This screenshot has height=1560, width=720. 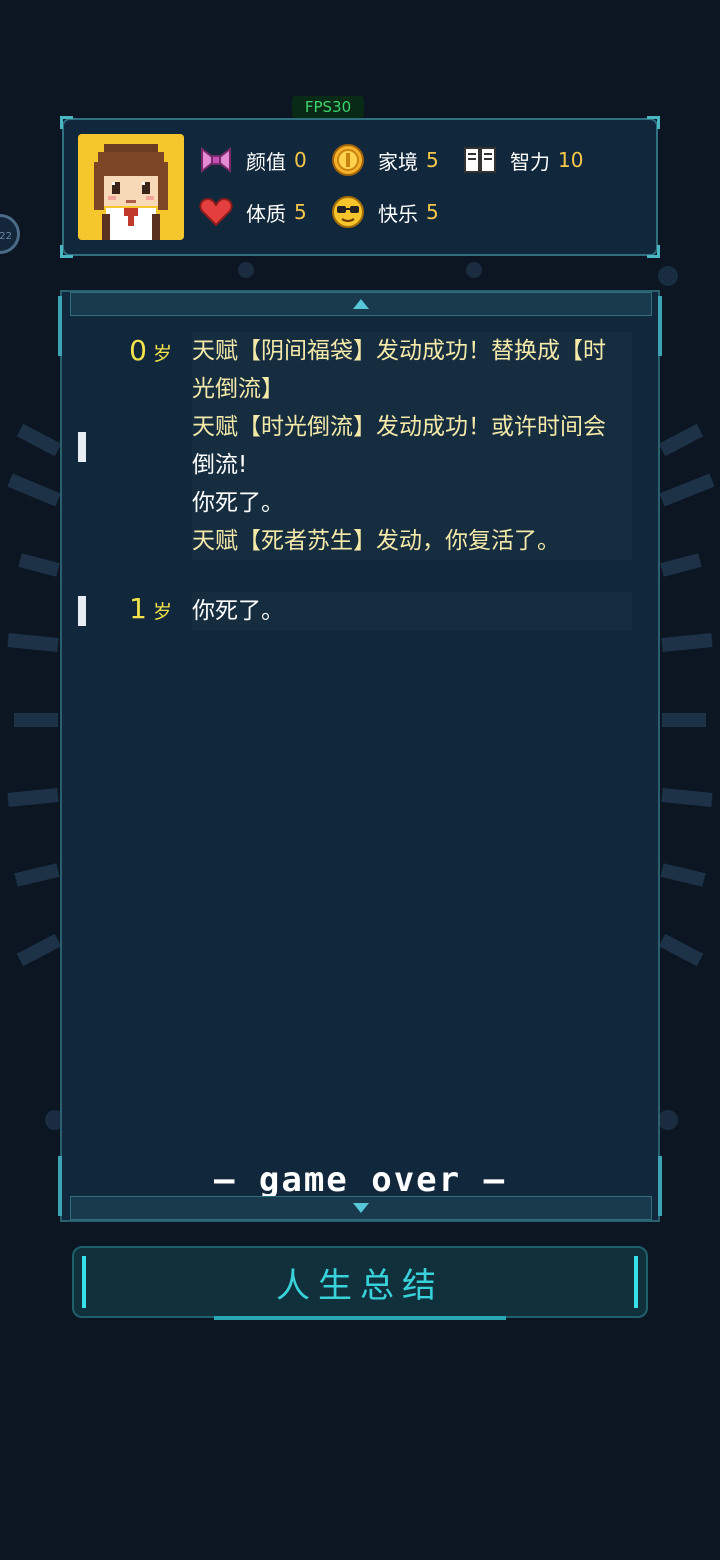 I want to click on stat-label: 快乐, so click(x=398, y=213).